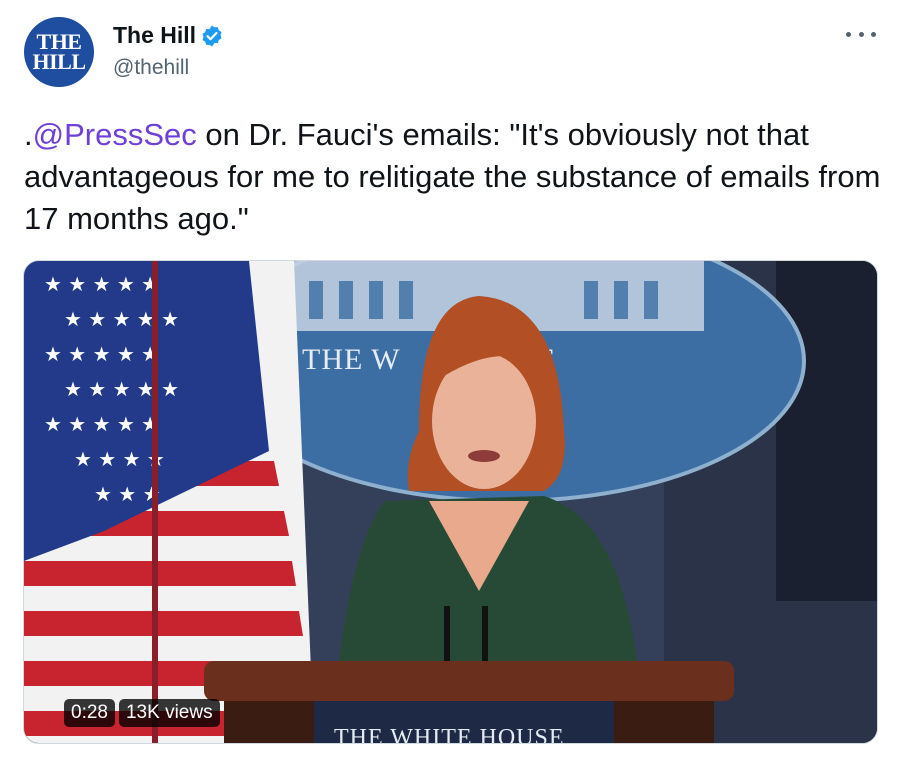 The width and height of the screenshot is (900, 758). Describe the element at coordinates (449, 734) in the screenshot. I see `podium-text: THE WHITE HOUSE` at that location.